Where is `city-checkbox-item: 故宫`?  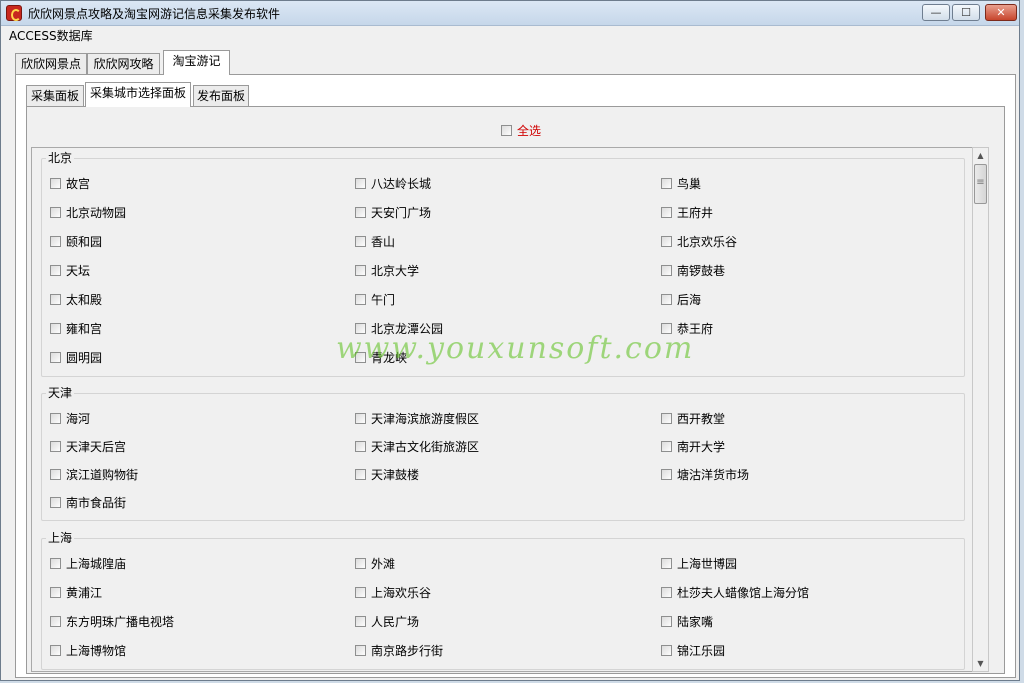 city-checkbox-item: 故宫 is located at coordinates (70, 184).